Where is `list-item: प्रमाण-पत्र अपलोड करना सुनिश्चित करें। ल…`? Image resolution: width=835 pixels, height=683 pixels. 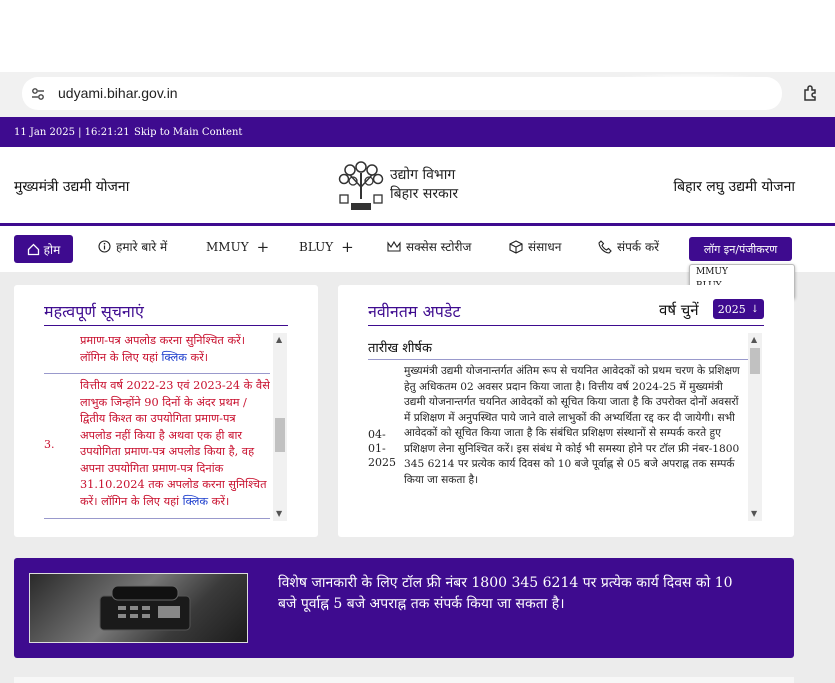
list-item: प्रमाण-पत्र अपलोड करना सुनिश्चित करें। ल… is located at coordinates (175, 349).